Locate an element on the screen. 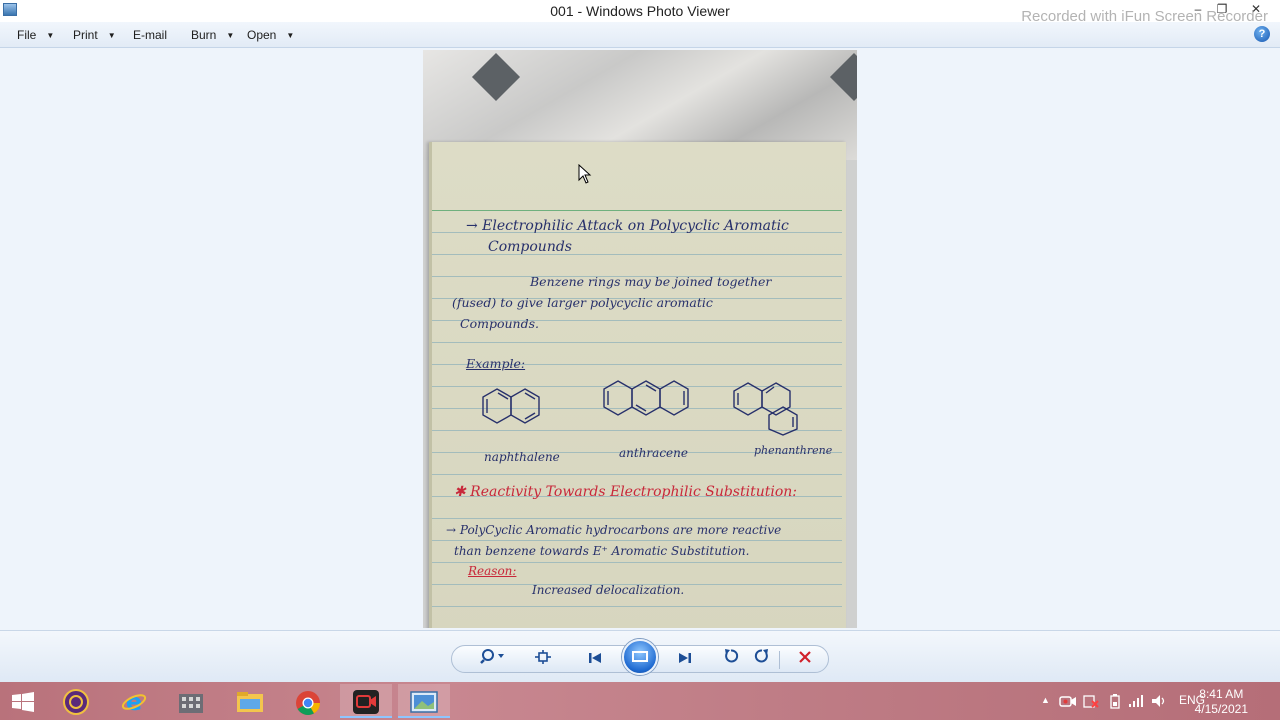 The width and height of the screenshot is (1280, 720). taskbar-photo-viewer is located at coordinates (424, 701).